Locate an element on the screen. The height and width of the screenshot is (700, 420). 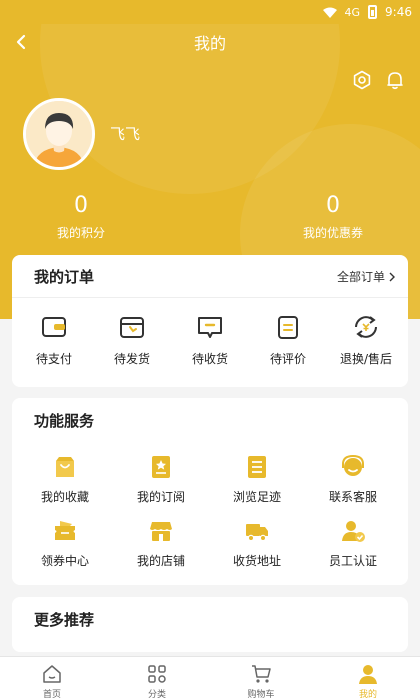
points-value: 0 is located at coordinates (81, 205).